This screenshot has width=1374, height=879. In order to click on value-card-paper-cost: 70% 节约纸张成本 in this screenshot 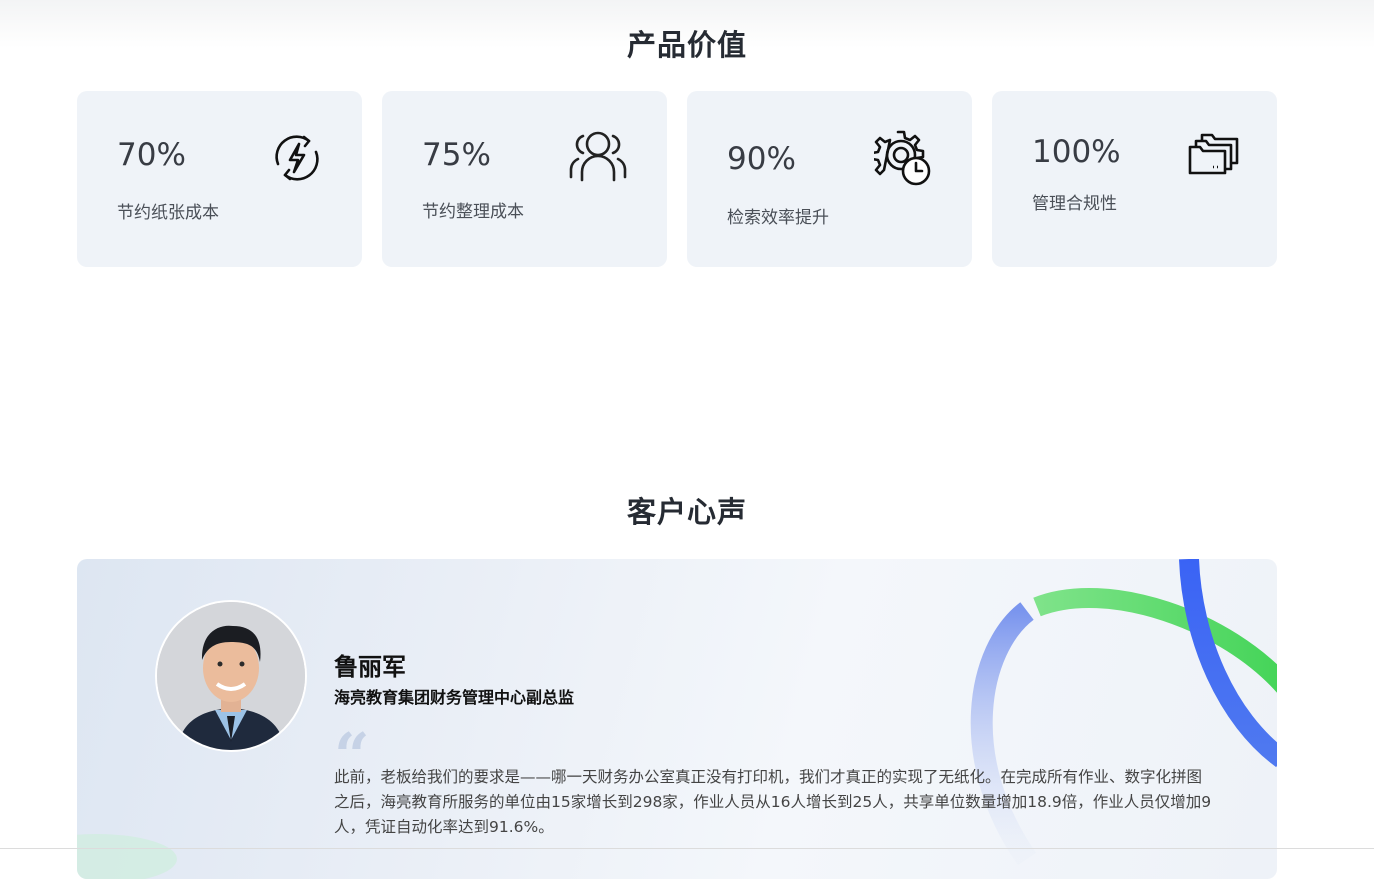, I will do `click(219, 179)`.